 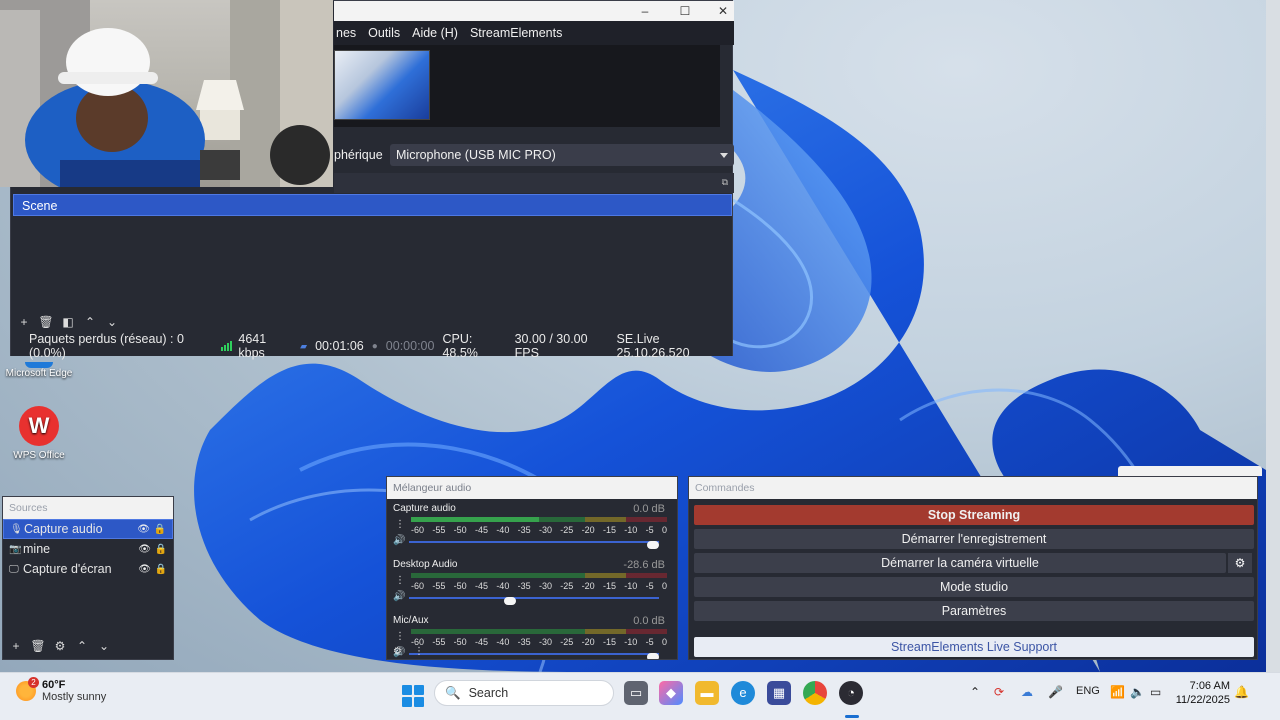 I want to click on titlebar: – ☐ ✕, so click(x=534, y=11).